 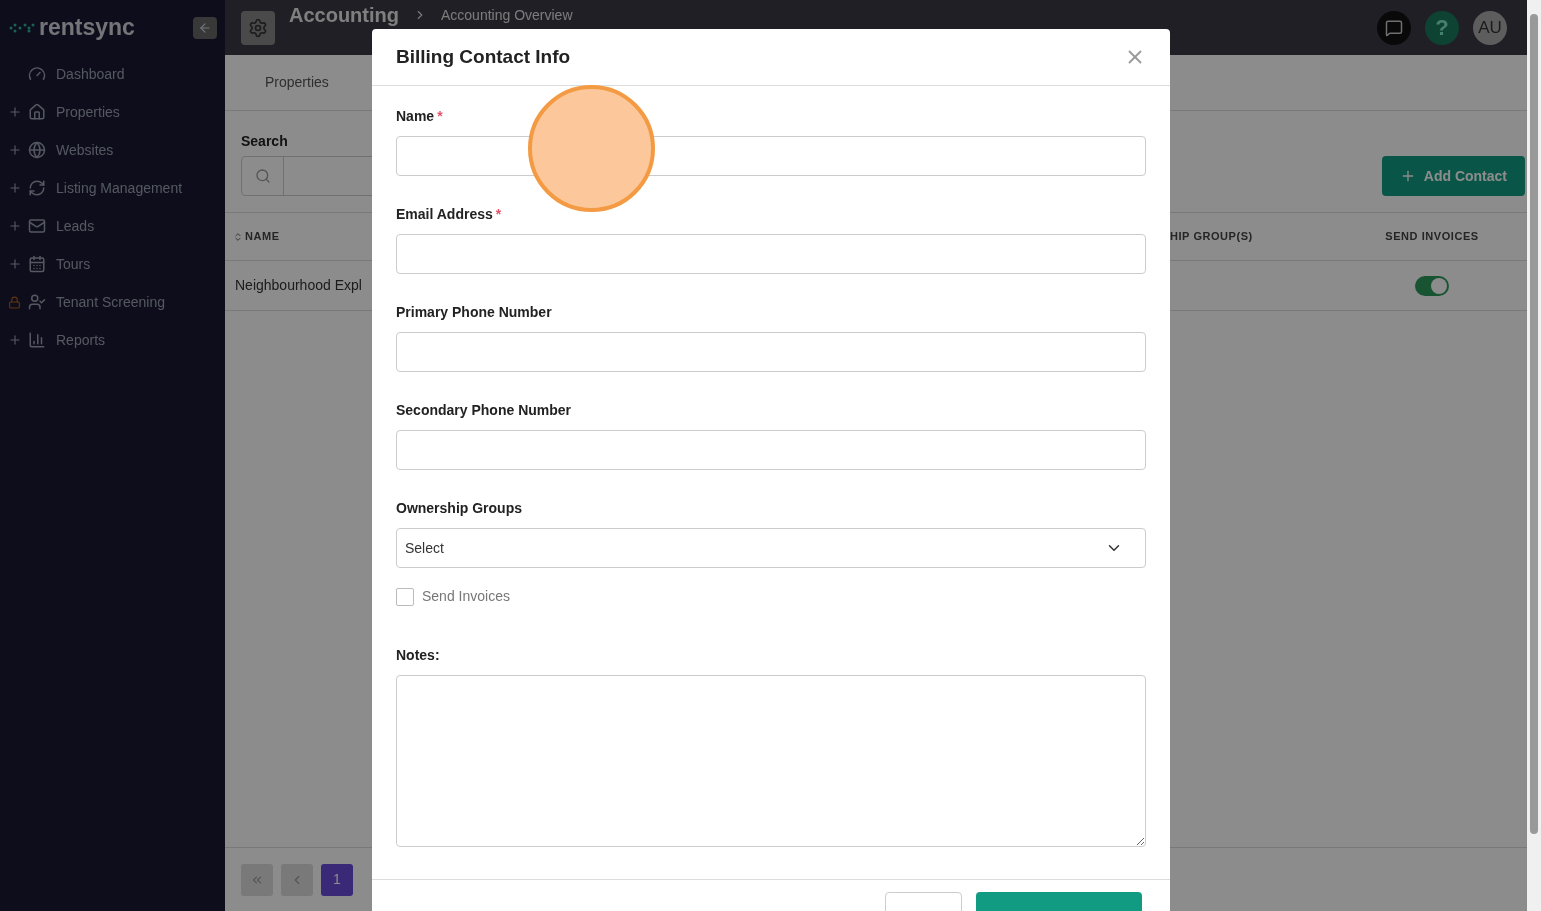 What do you see at coordinates (344, 15) in the screenshot?
I see `page-title: Accounting` at bounding box center [344, 15].